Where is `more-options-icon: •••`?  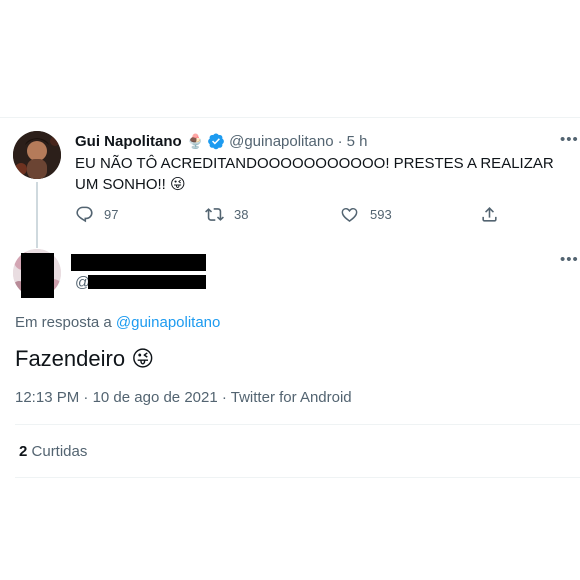
more-options-icon: ••• is located at coordinates (569, 139).